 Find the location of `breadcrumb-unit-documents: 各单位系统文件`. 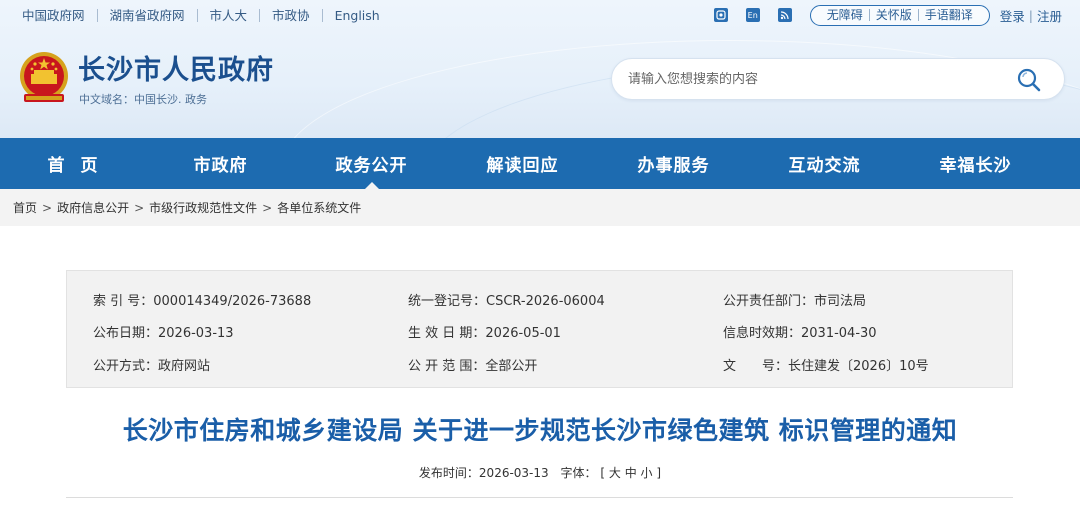

breadcrumb-unit-documents: 各单位系统文件 is located at coordinates (319, 207).